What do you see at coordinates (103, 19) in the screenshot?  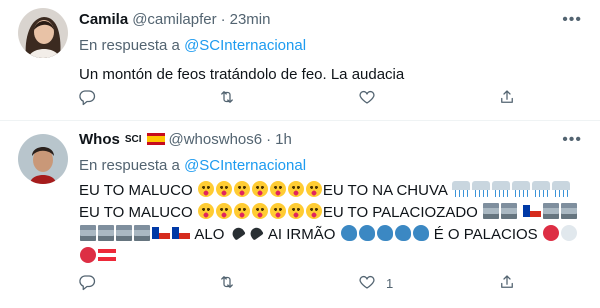 I see `display-name: Camila` at bounding box center [103, 19].